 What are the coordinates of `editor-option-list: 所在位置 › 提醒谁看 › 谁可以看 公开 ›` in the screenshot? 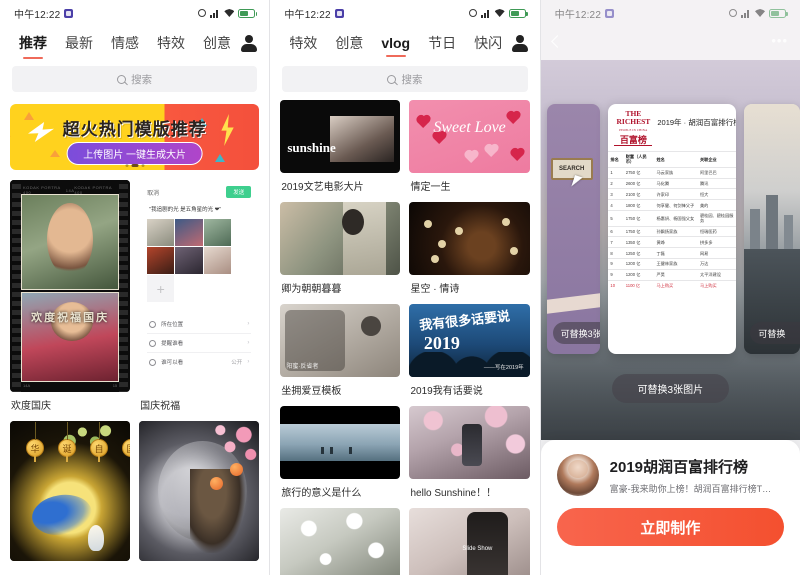 It's located at (199, 343).